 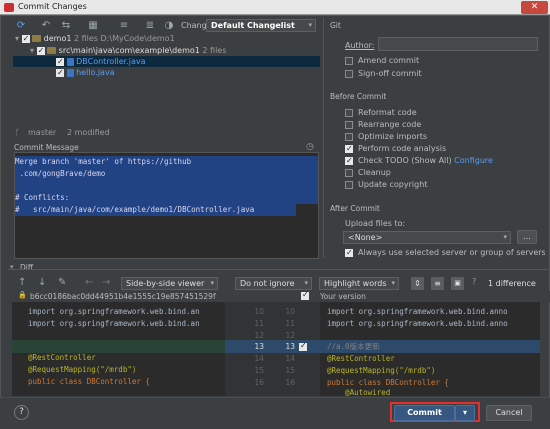 I want to click on arrow-down-icon: ↓, so click(x=42, y=282).